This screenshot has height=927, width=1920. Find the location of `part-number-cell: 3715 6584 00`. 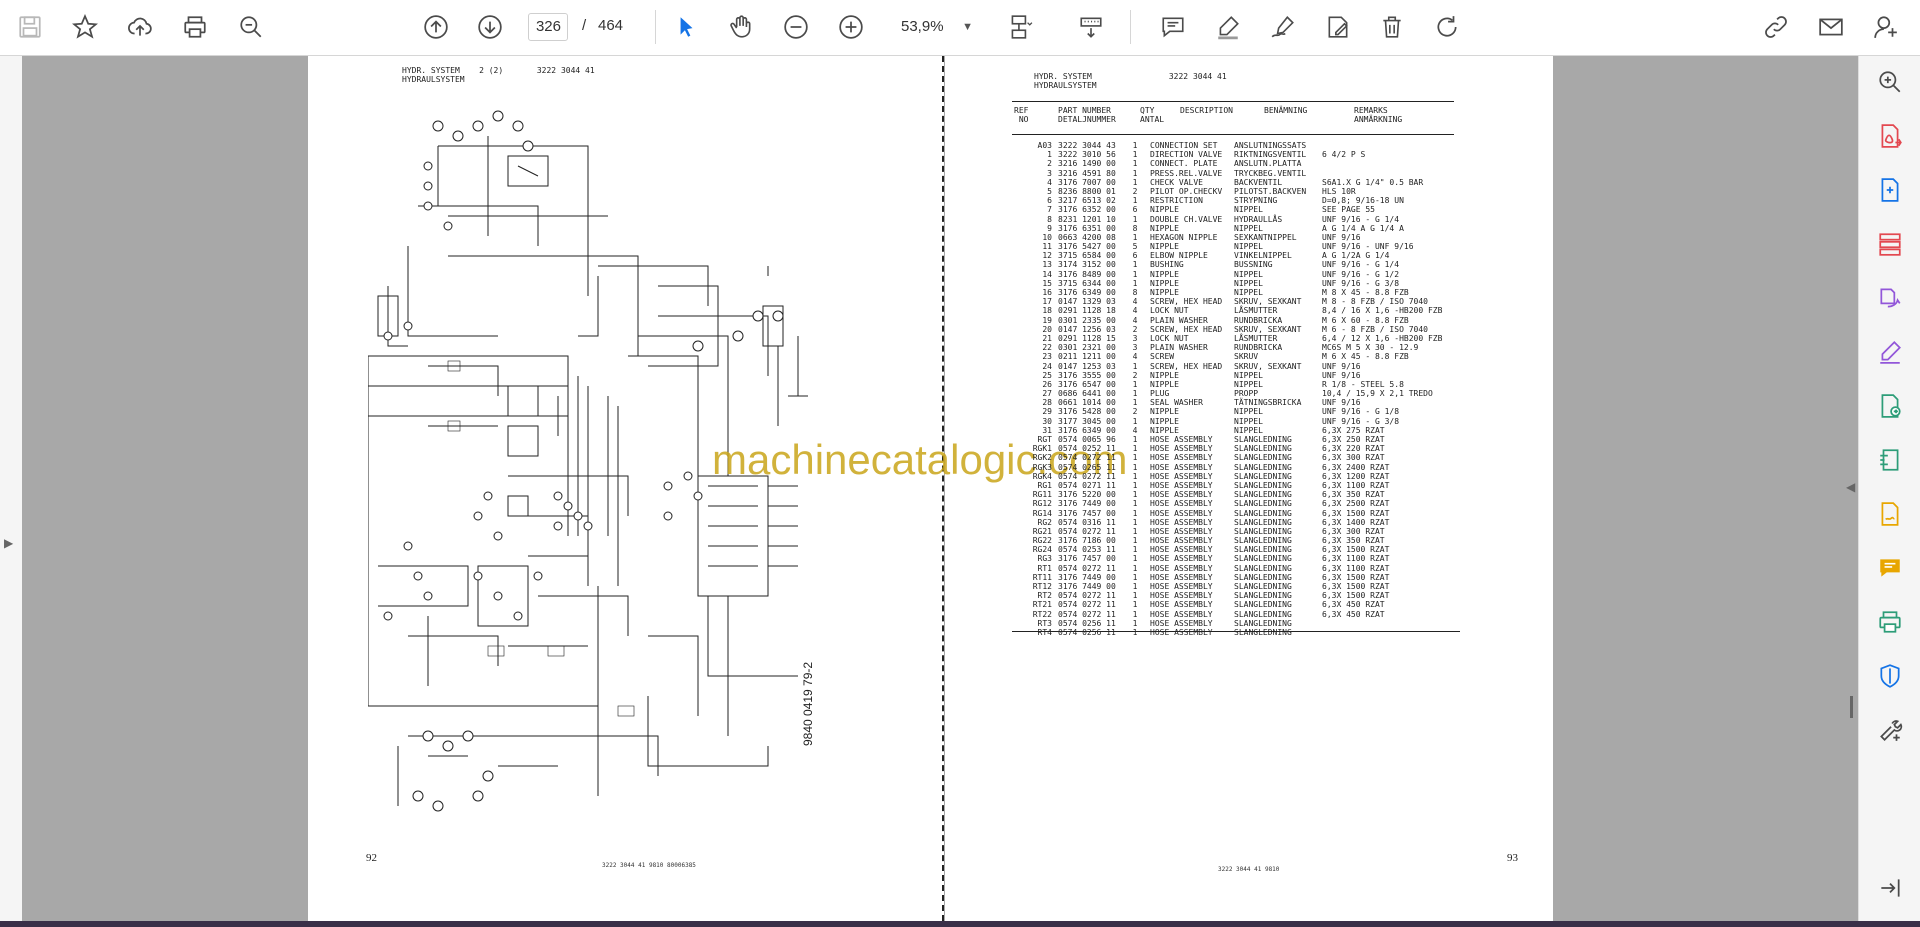

part-number-cell: 3715 6584 00 is located at coordinates (1087, 256).